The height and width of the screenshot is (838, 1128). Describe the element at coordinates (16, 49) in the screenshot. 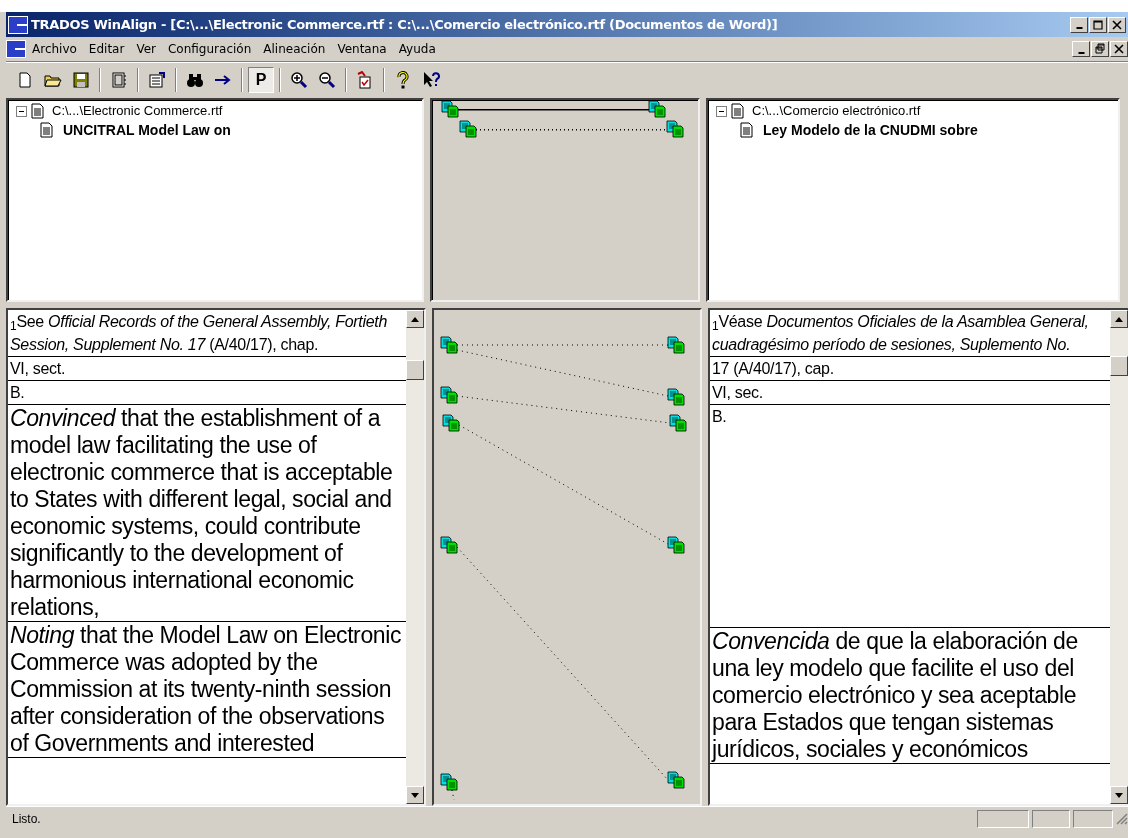

I see `document-logo-icon` at that location.